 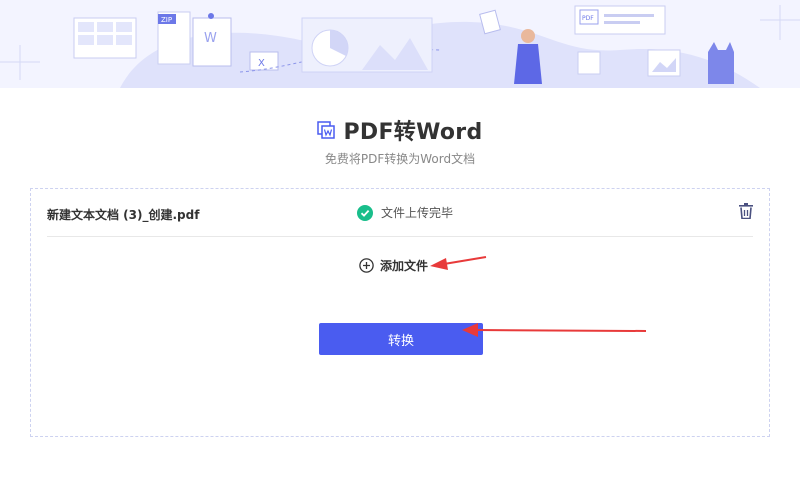 I want to click on add-file-button: 添加文件, so click(x=393, y=265).